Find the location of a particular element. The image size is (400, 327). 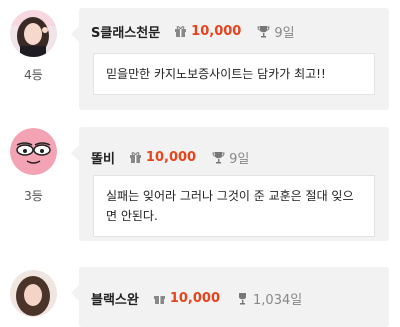

rank-label: 3등 is located at coordinates (33, 196).